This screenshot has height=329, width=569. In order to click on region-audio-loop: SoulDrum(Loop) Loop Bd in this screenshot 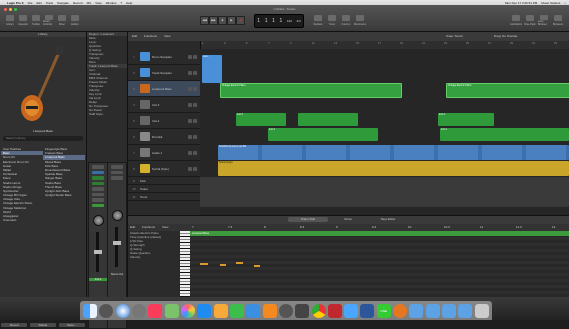, I will do `click(393, 152)`.